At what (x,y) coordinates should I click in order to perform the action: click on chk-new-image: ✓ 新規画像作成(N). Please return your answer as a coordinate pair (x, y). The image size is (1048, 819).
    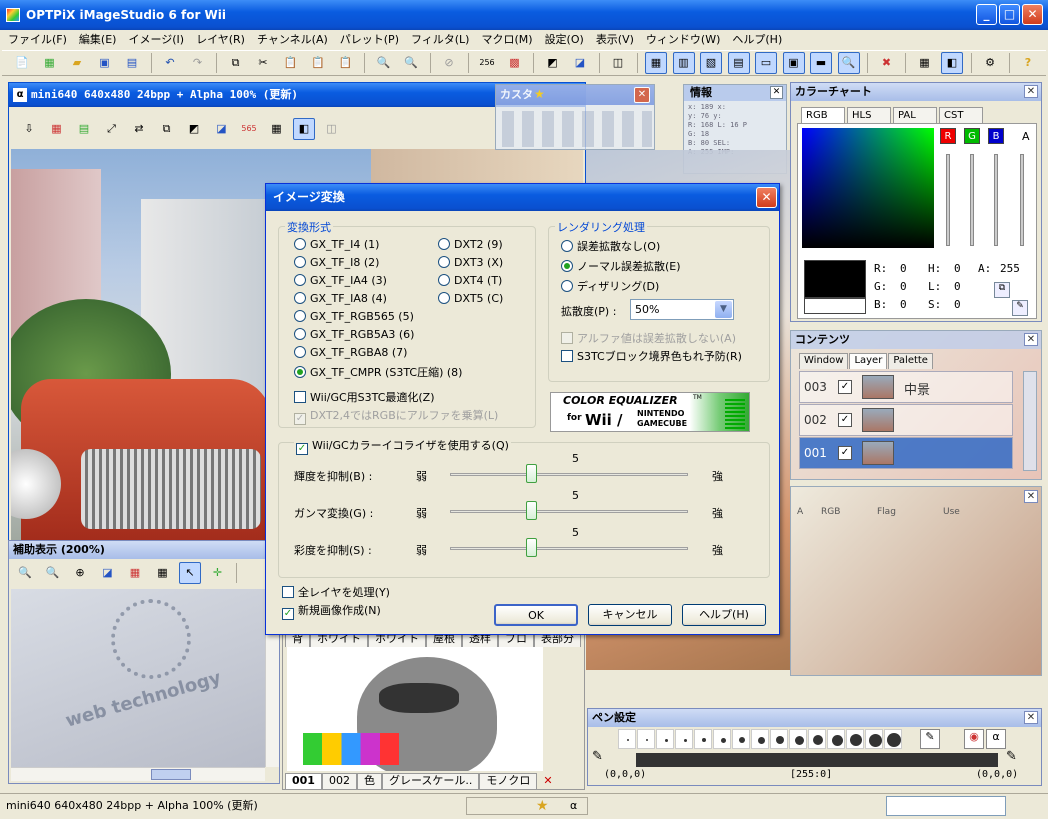
    Looking at the image, I should click on (331, 611).